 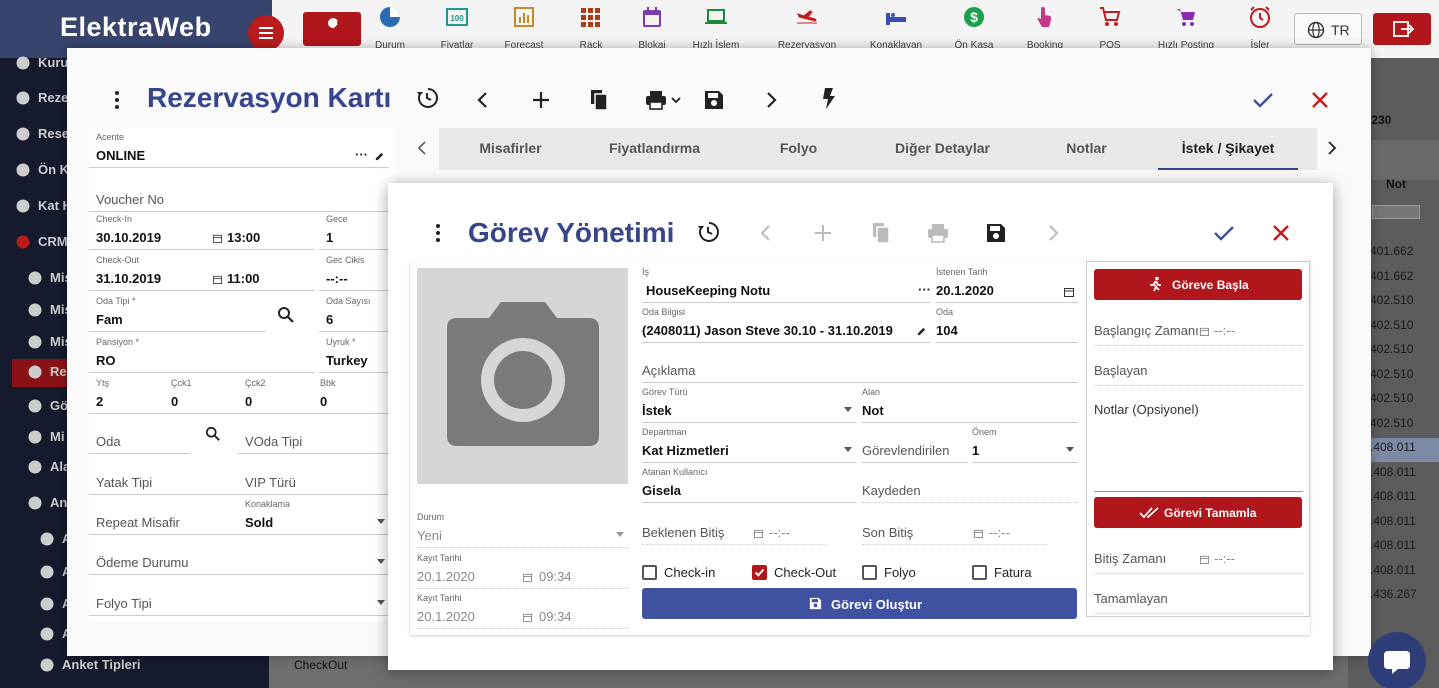 What do you see at coordinates (1198, 326) in the screenshot?
I see `start-time-field: Başlangıç Zamanı --:--` at bounding box center [1198, 326].